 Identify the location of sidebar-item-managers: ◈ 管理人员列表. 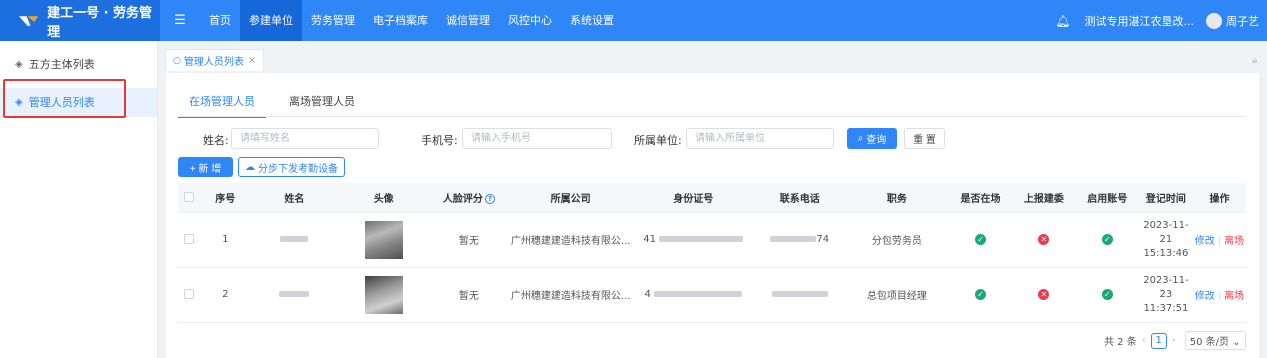
(78, 102).